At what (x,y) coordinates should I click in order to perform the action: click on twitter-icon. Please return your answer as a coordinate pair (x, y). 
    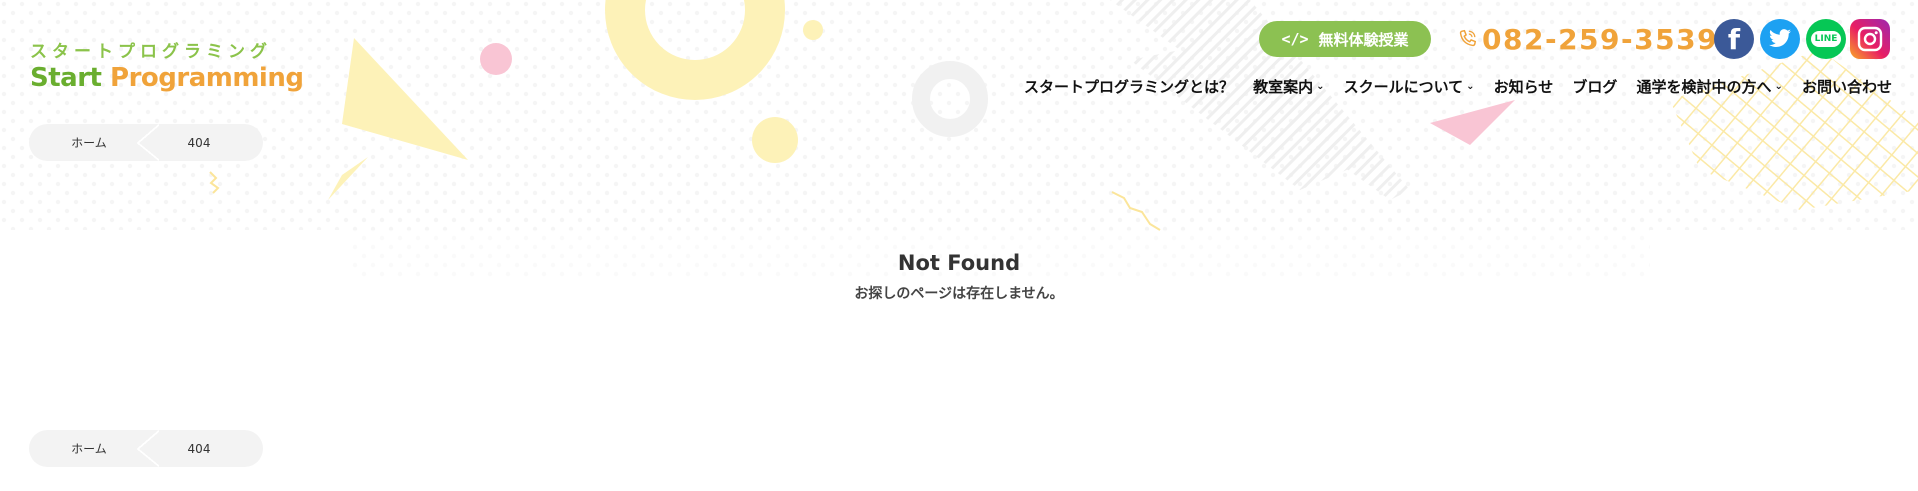
    Looking at the image, I should click on (1780, 38).